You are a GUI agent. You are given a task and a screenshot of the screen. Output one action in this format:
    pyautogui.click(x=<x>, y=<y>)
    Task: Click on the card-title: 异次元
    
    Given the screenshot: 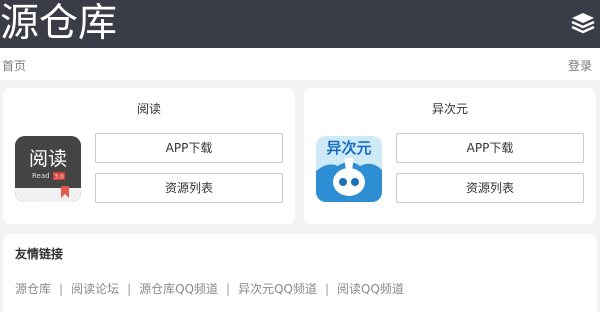 What is the action you would take?
    pyautogui.click(x=449, y=109)
    